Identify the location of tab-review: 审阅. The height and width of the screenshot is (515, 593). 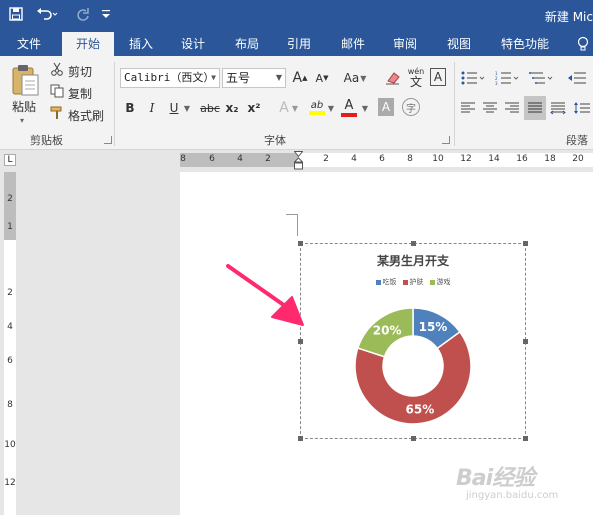
(405, 44).